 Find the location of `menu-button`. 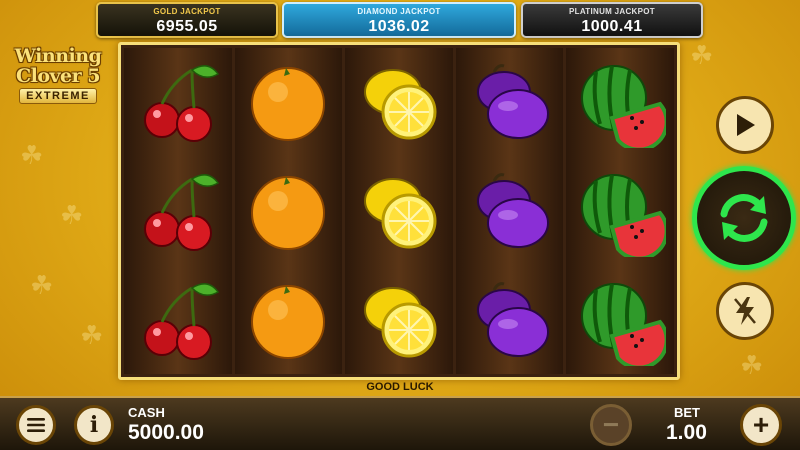

menu-button is located at coordinates (36, 425).